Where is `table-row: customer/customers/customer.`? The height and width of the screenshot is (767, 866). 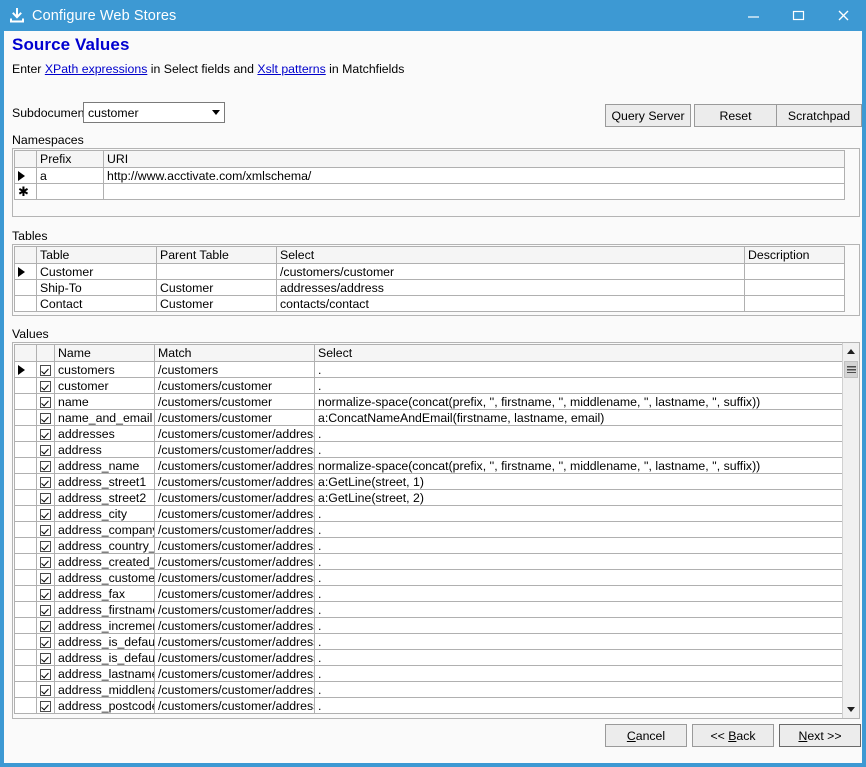 table-row: customer/customers/customer. is located at coordinates (429, 385).